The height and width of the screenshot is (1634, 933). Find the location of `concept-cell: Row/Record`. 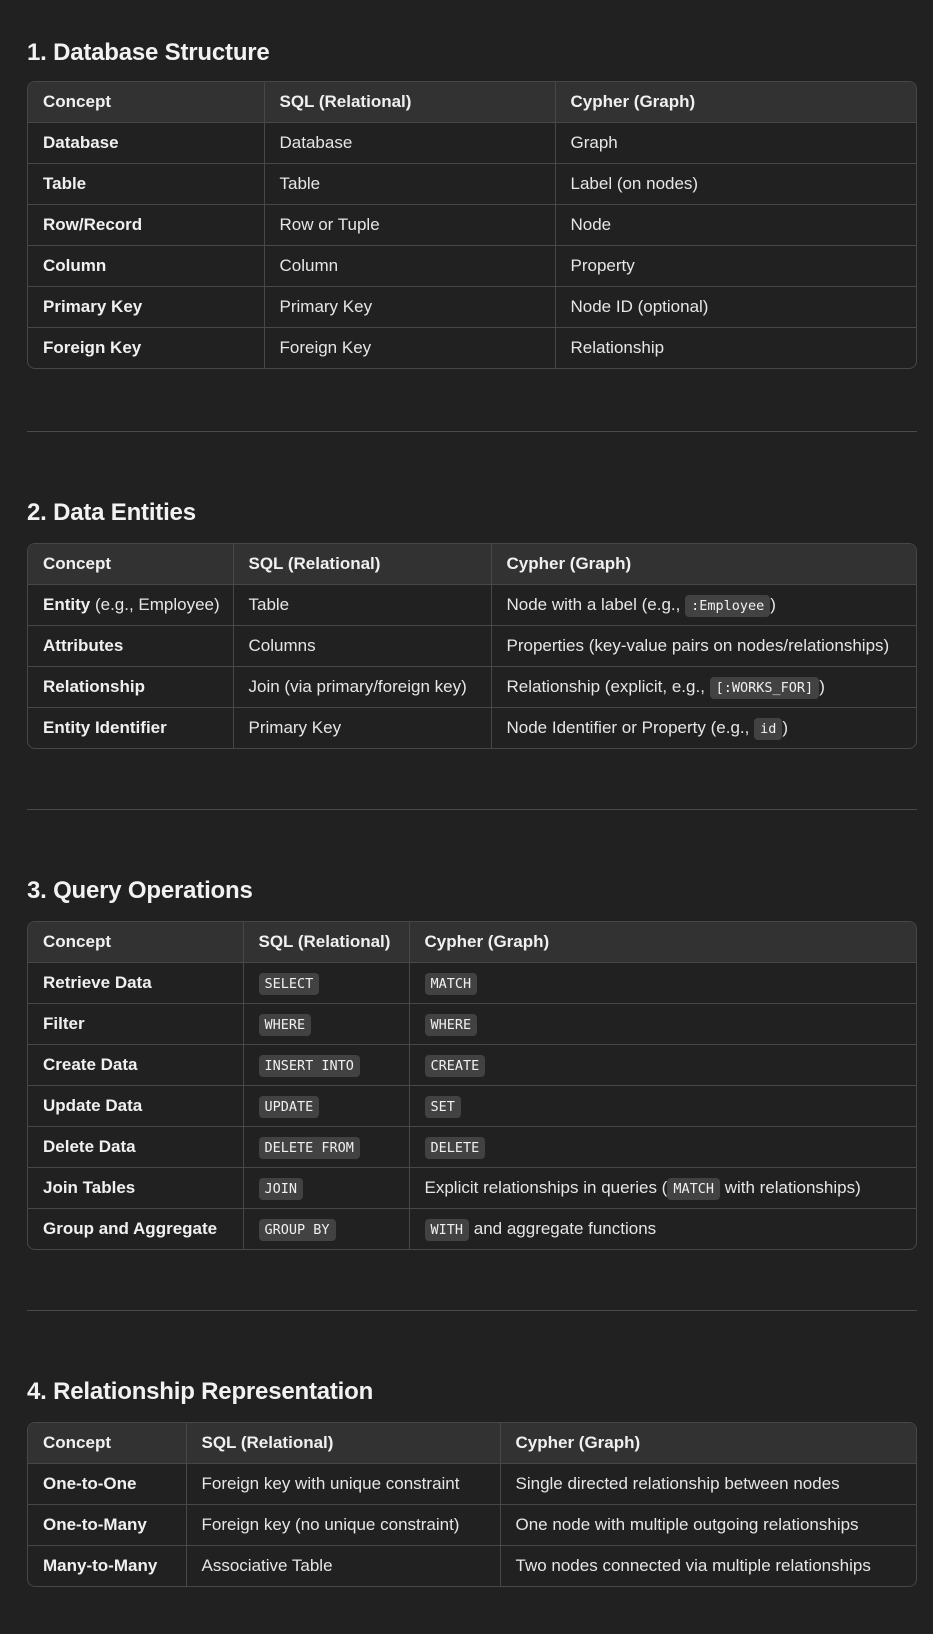

concept-cell: Row/Record is located at coordinates (146, 225).